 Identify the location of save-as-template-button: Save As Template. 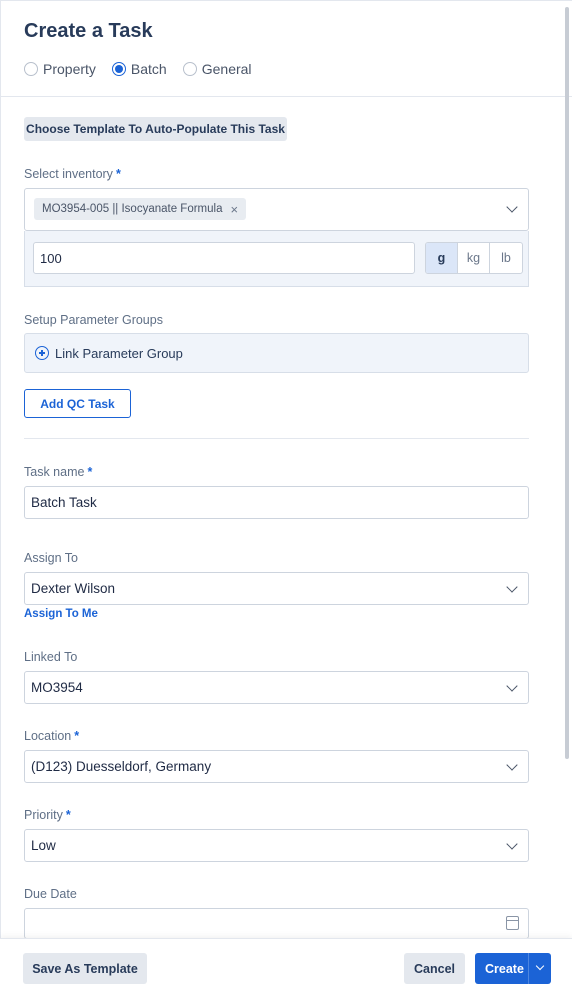
(85, 968).